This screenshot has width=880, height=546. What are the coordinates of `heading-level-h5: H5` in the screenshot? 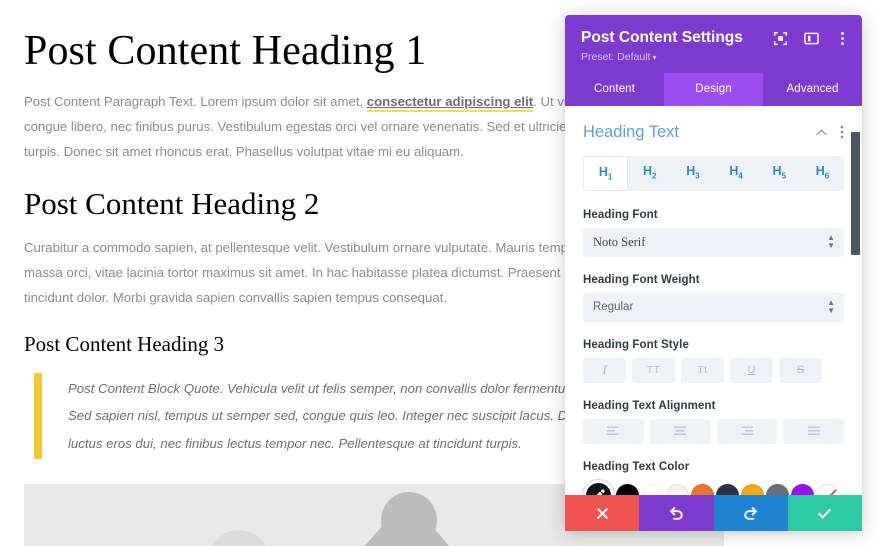 It's located at (779, 173).